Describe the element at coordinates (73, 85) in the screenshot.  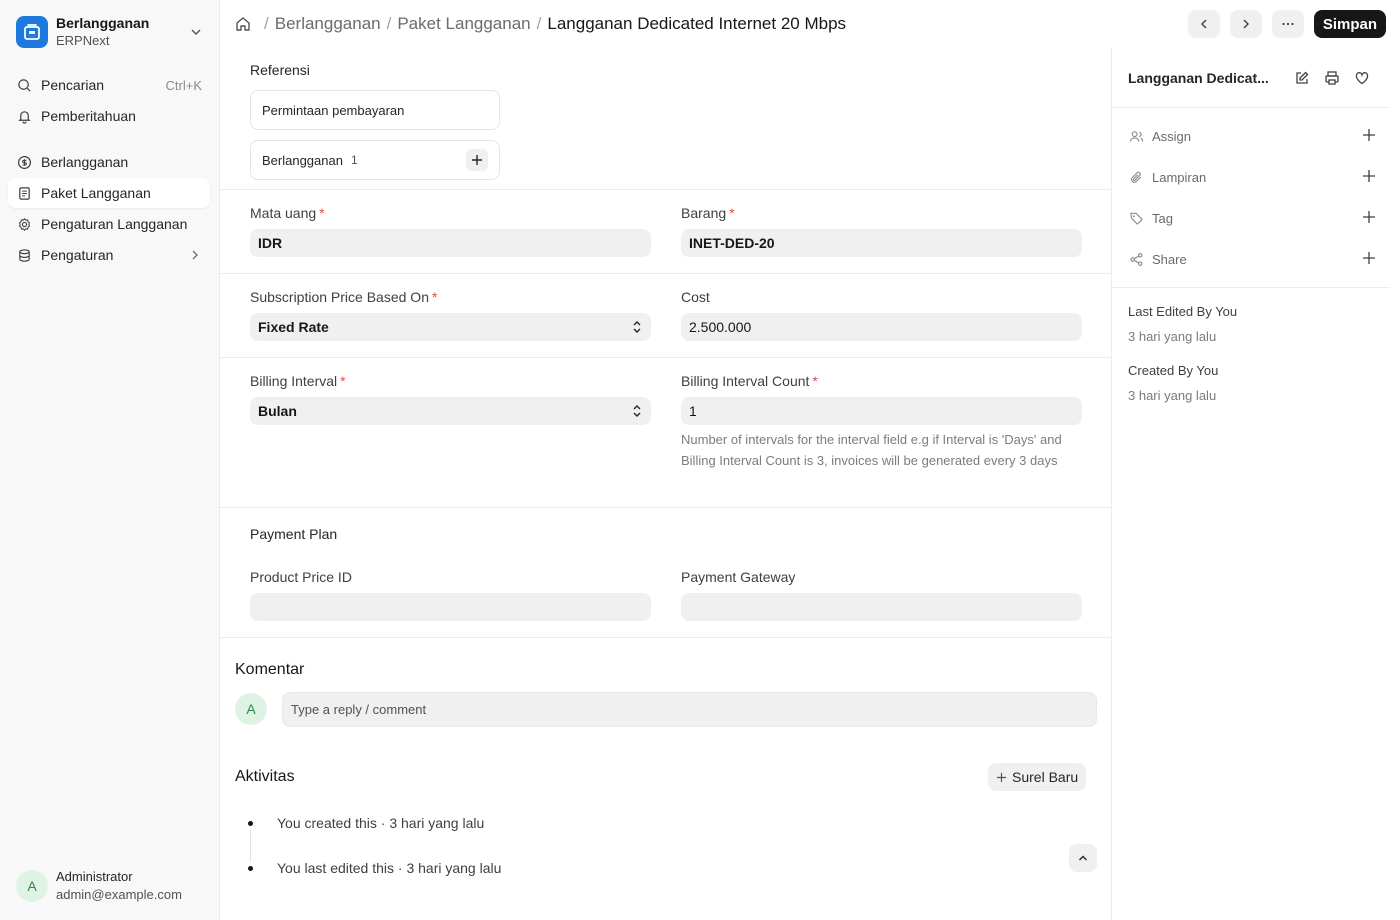
I see `search-label: Pencarian` at that location.